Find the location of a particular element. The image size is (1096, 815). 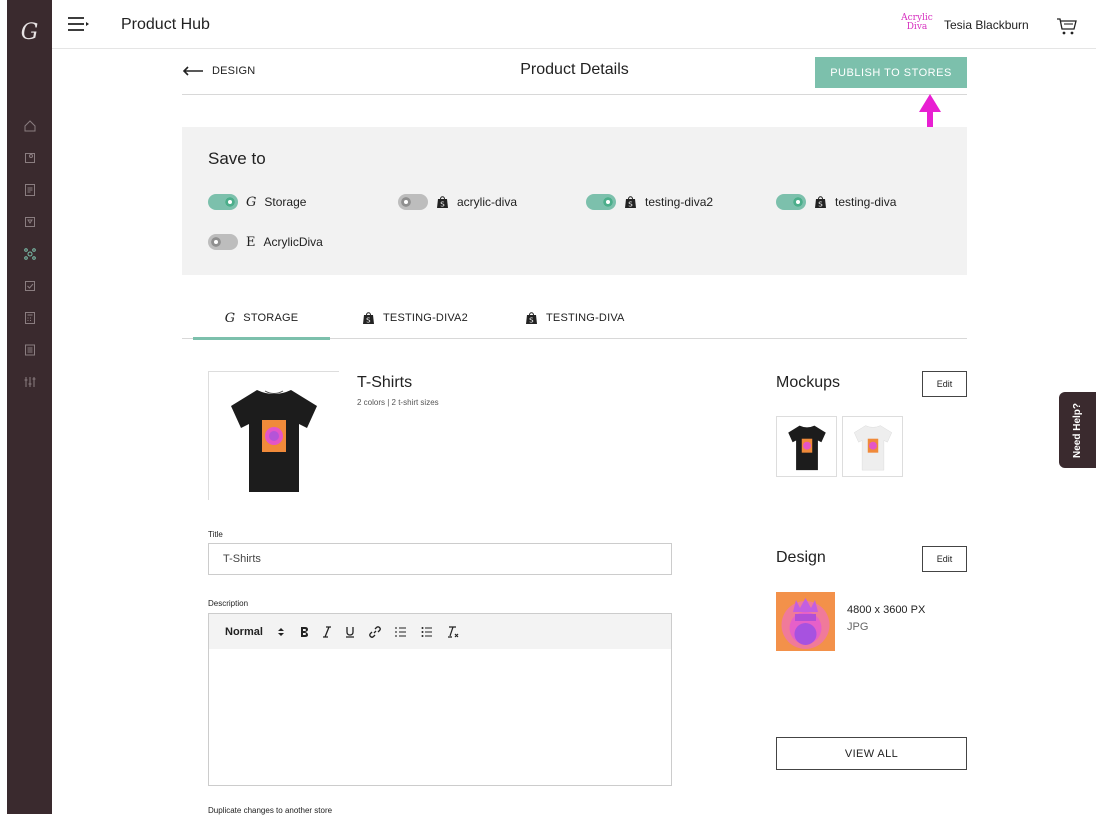

store-toggle-testing-diva2: S testing-diva2 is located at coordinates (649, 202).